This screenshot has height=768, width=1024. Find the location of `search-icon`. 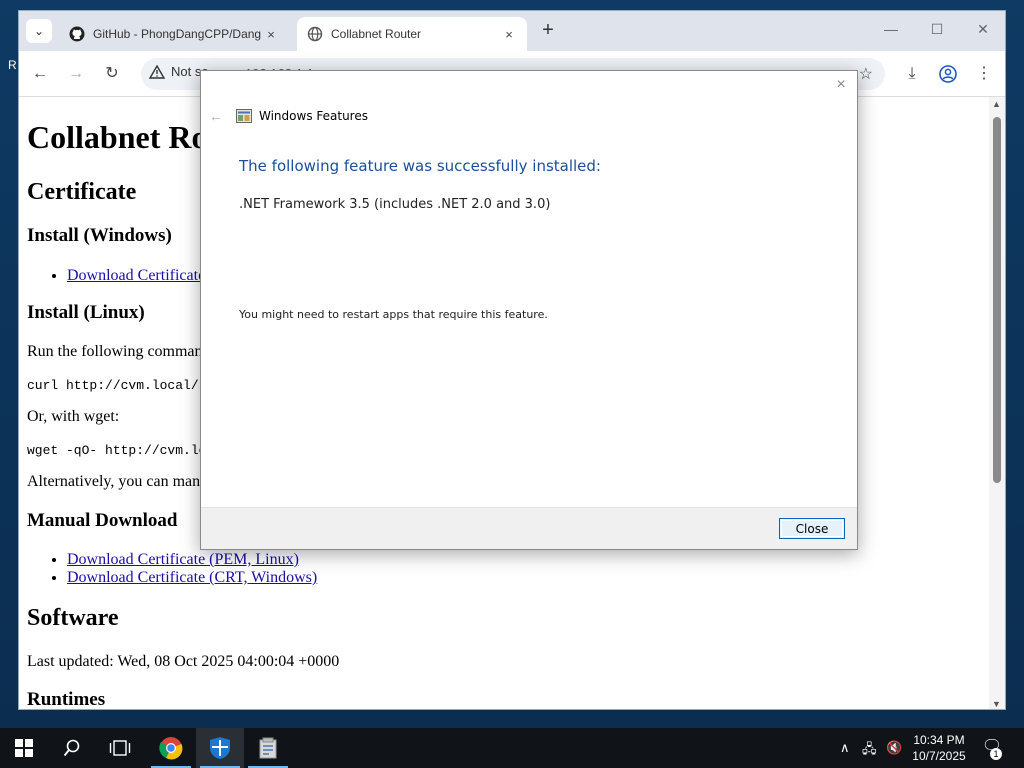

search-icon is located at coordinates (71, 748).